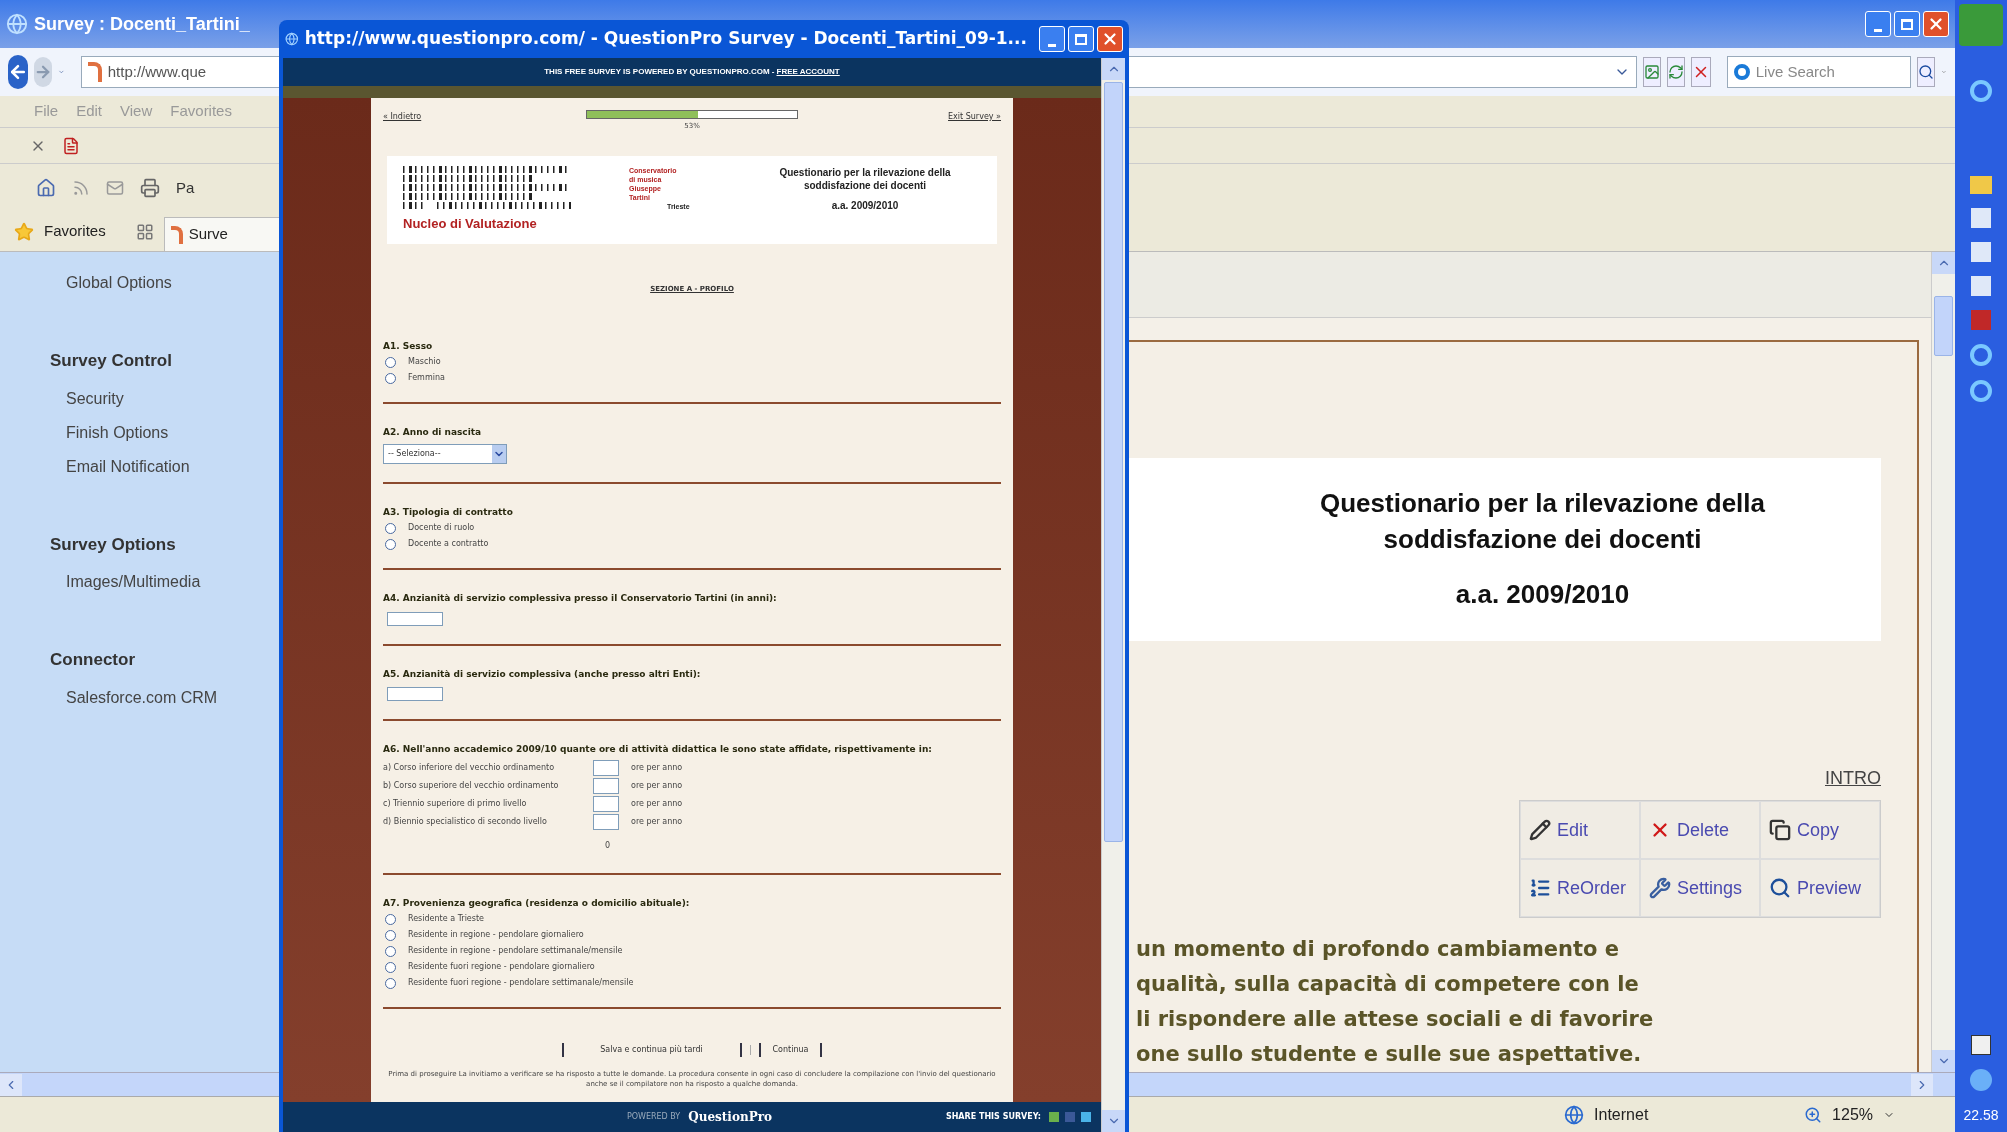 Image resolution: width=2007 pixels, height=1132 pixels. I want to click on option-label: Residente fuori regione - pendolare settimanale/mensile, so click(521, 983).